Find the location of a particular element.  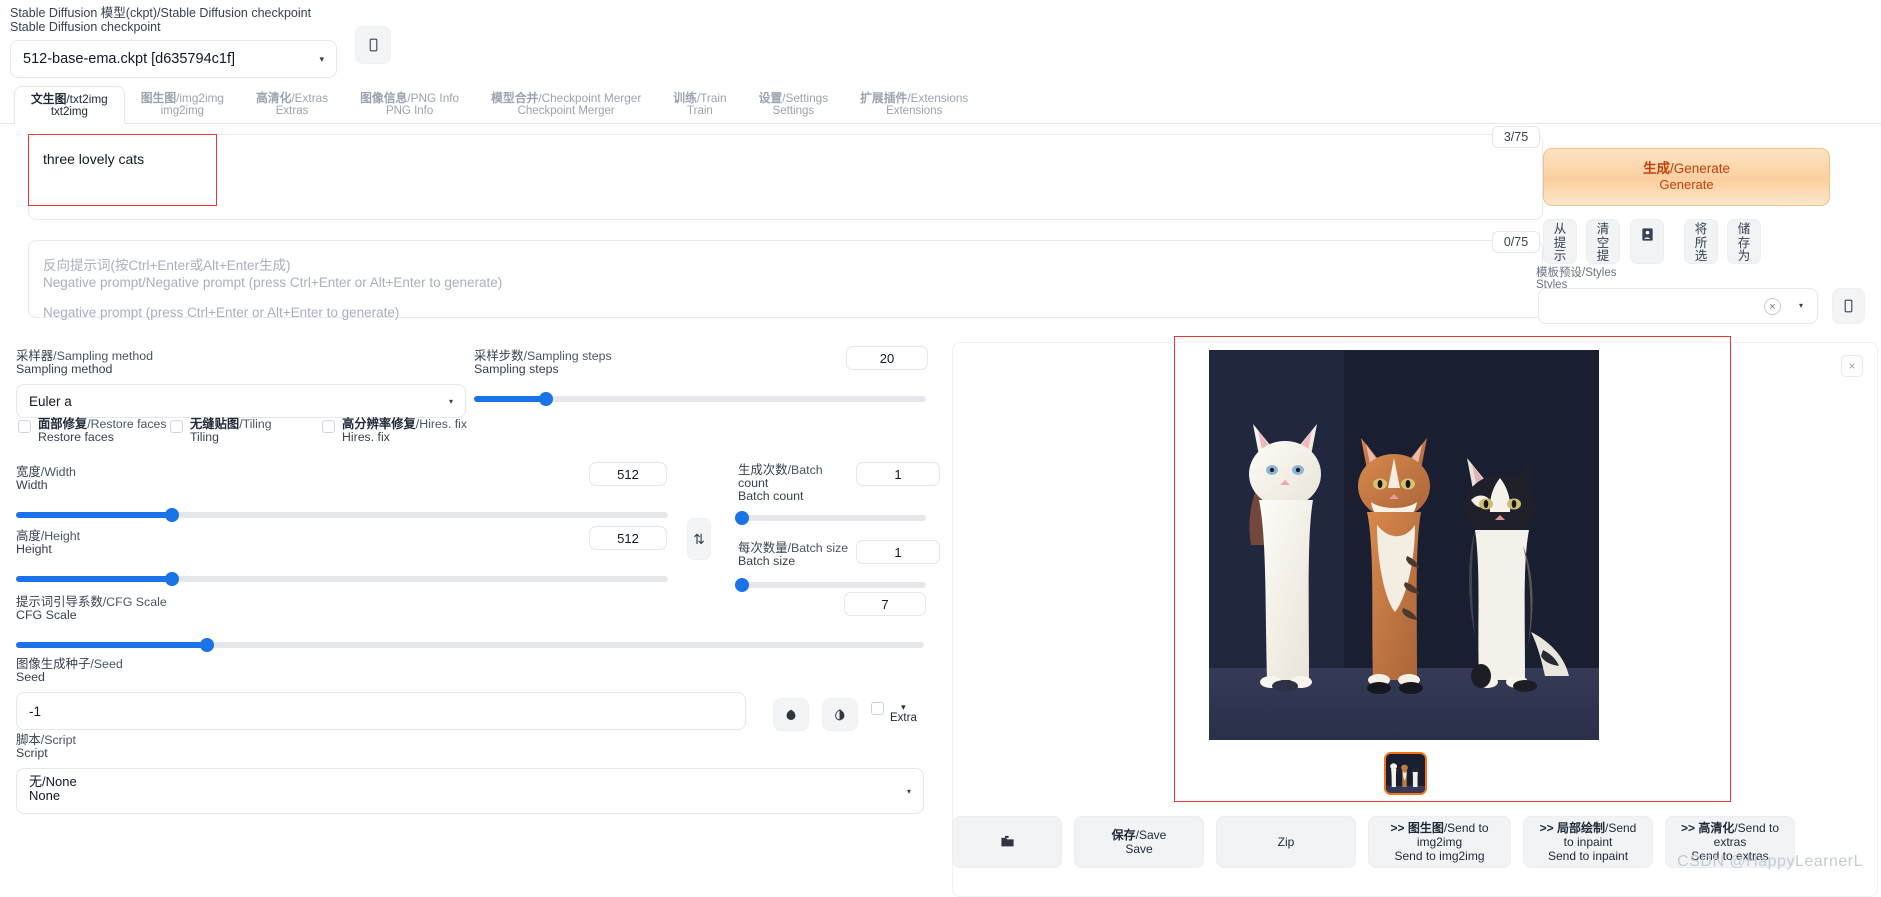

script-label-zh: 脚本/Script is located at coordinates (46, 740).